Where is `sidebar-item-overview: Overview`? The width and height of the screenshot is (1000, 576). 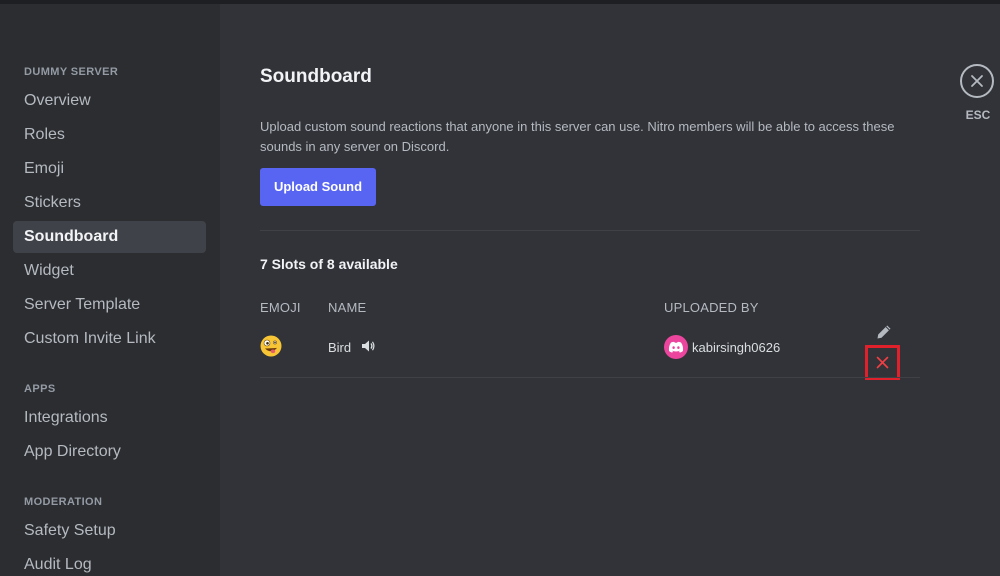
sidebar-item-overview: Overview is located at coordinates (109, 101).